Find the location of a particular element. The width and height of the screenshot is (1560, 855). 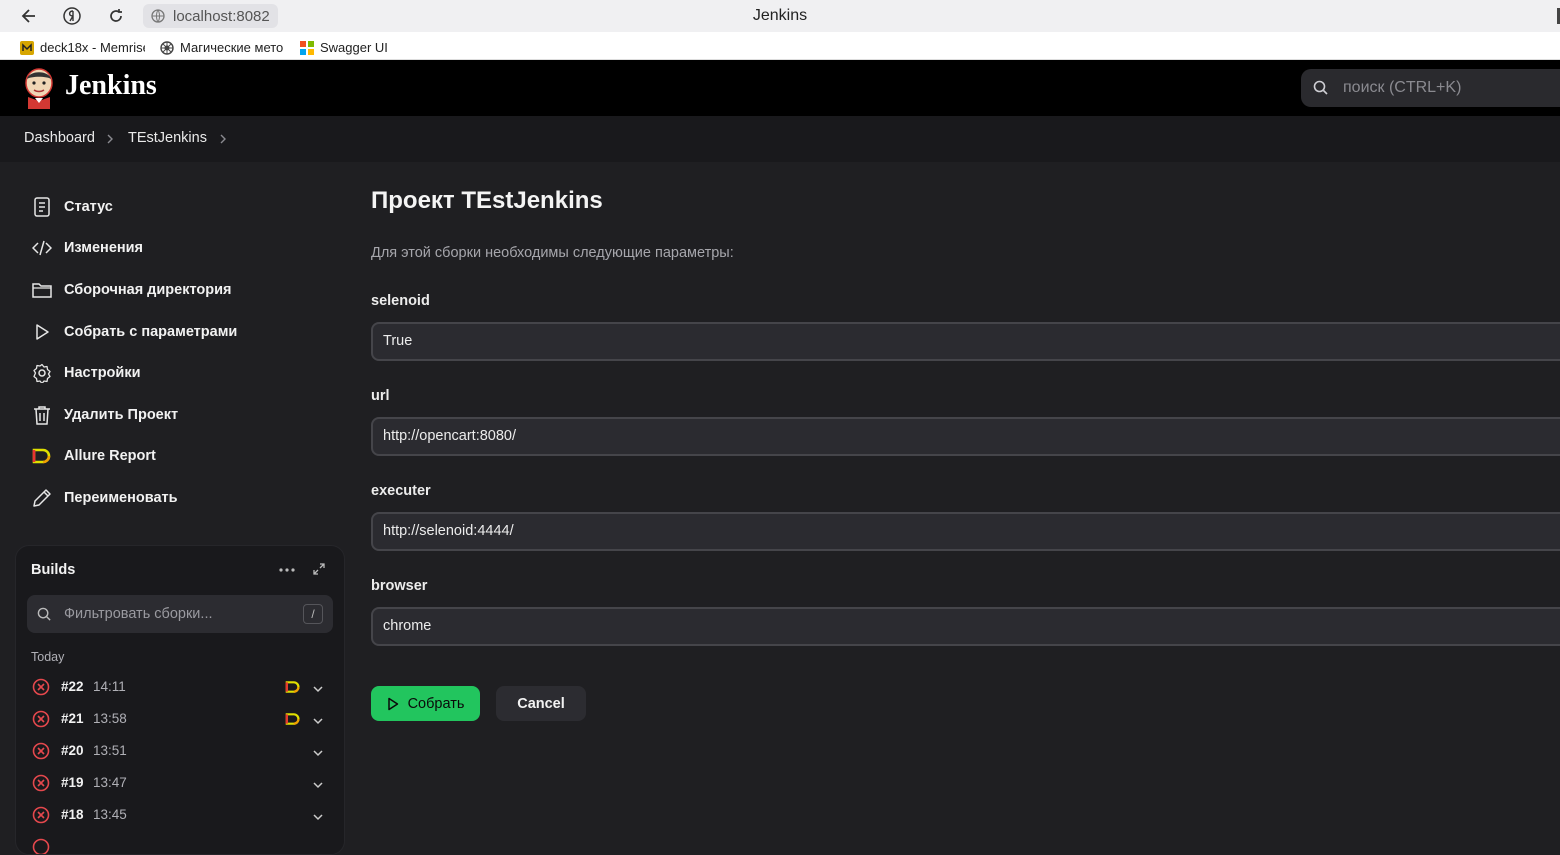

param-value: chrome is located at coordinates (407, 626).